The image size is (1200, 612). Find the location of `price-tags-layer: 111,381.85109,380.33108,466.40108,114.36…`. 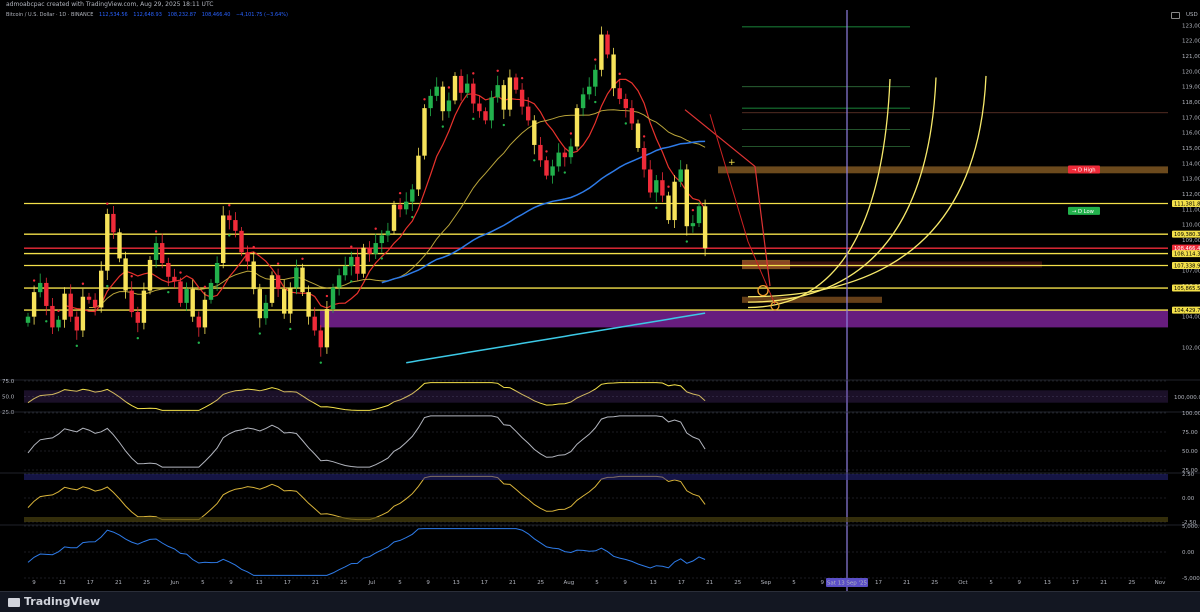

price-tags-layer: 111,381.85109,380.33108,466.40108,114.36… is located at coordinates (1134, 239).